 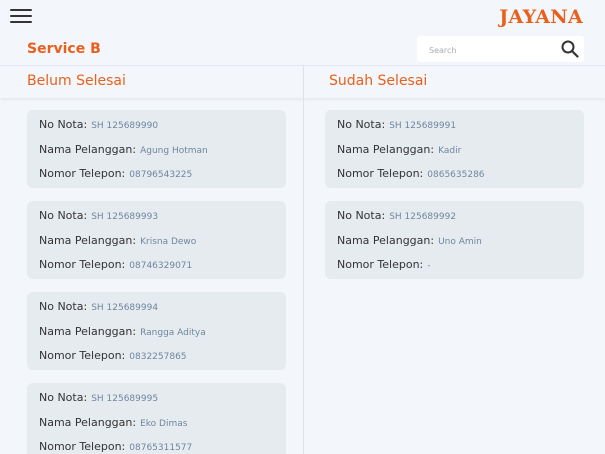 I want to click on nota-value: SH 125689991, so click(x=423, y=126).